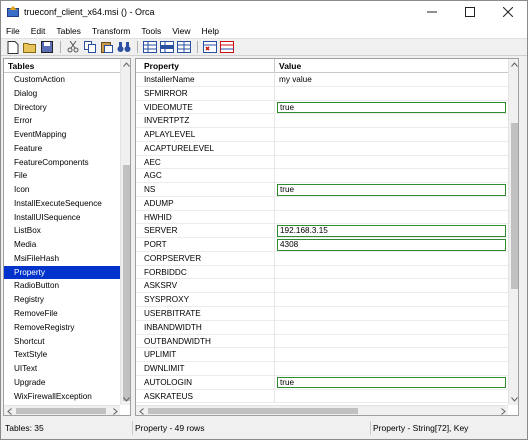  What do you see at coordinates (30, 47) in the screenshot?
I see `open-button` at bounding box center [30, 47].